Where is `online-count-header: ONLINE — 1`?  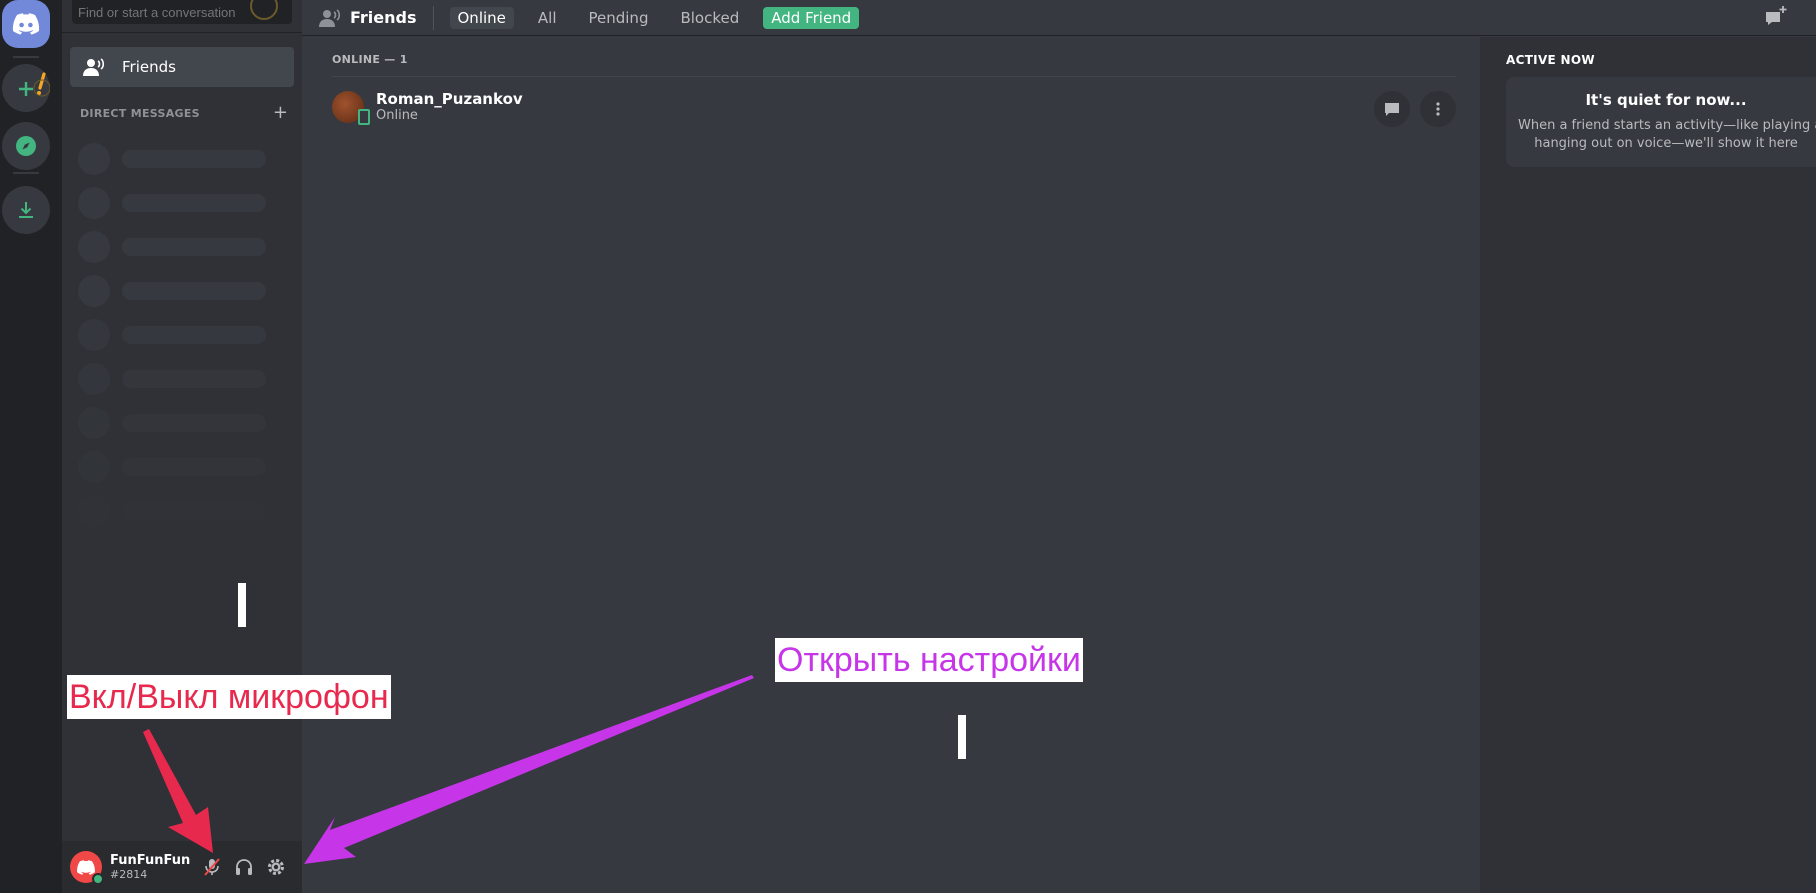 online-count-header: ONLINE — 1 is located at coordinates (370, 59).